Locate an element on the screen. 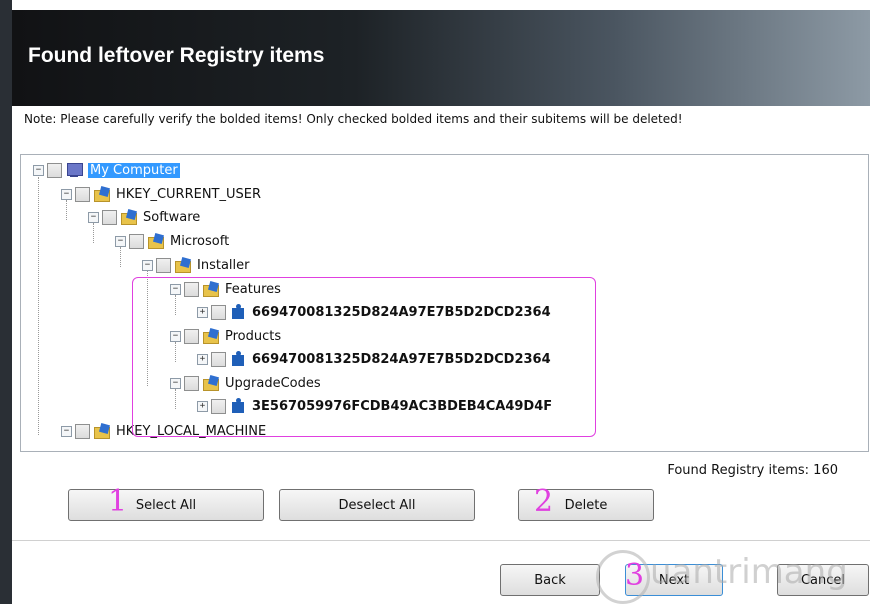 The width and height of the screenshot is (870, 604). select-all-button: Select All is located at coordinates (166, 505).